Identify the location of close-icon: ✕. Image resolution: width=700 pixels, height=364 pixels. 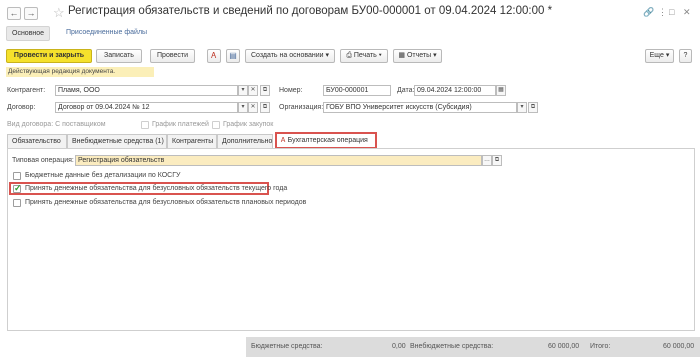
(687, 12).